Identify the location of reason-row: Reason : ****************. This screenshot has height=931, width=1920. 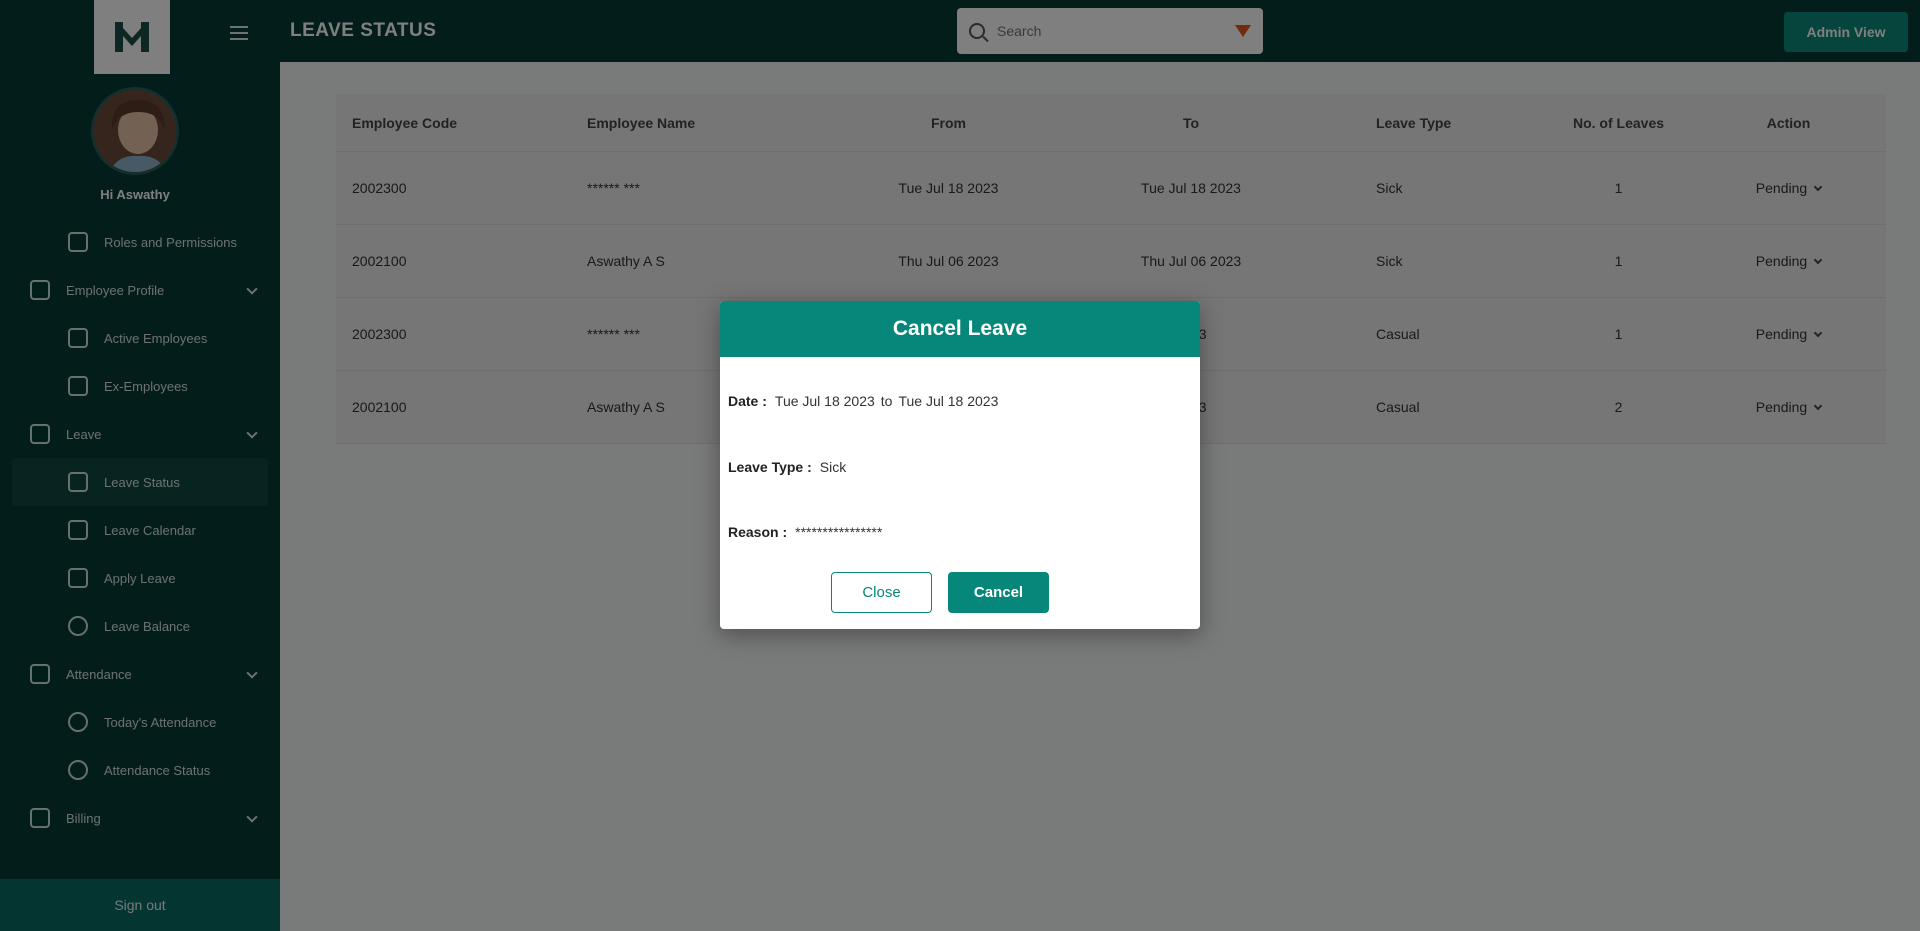
(805, 532).